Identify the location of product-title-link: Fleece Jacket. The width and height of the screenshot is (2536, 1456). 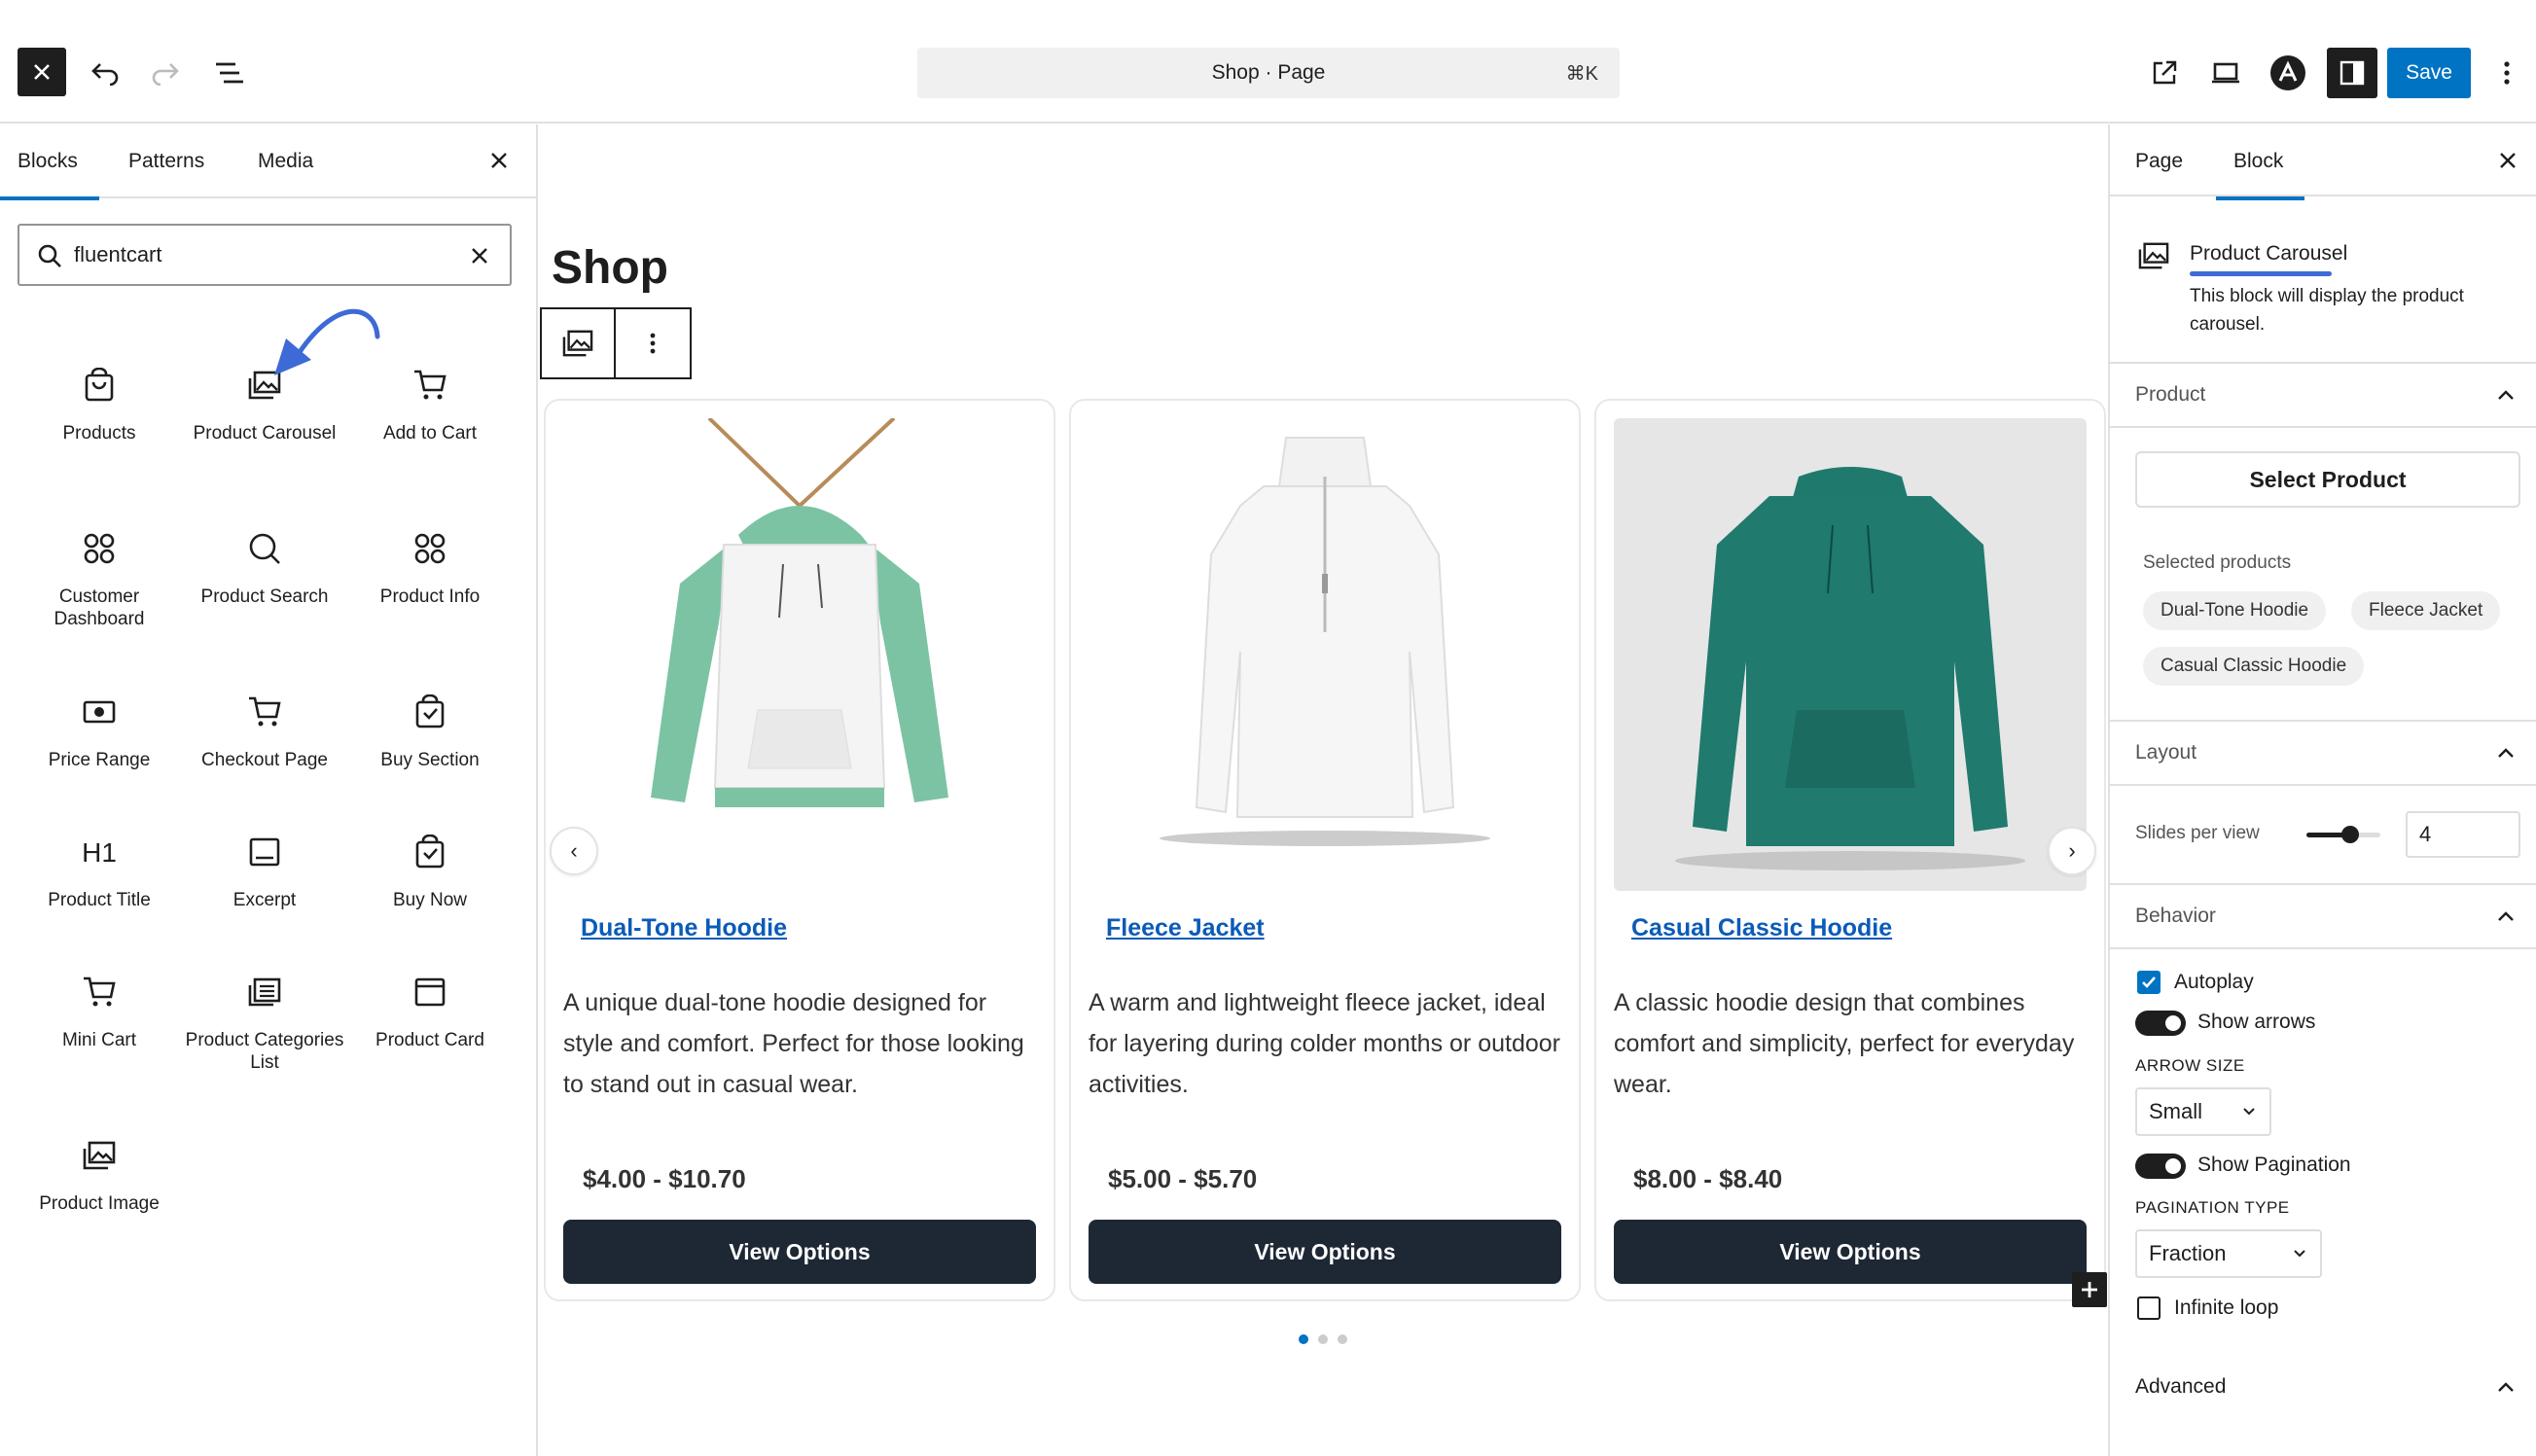
(1185, 928).